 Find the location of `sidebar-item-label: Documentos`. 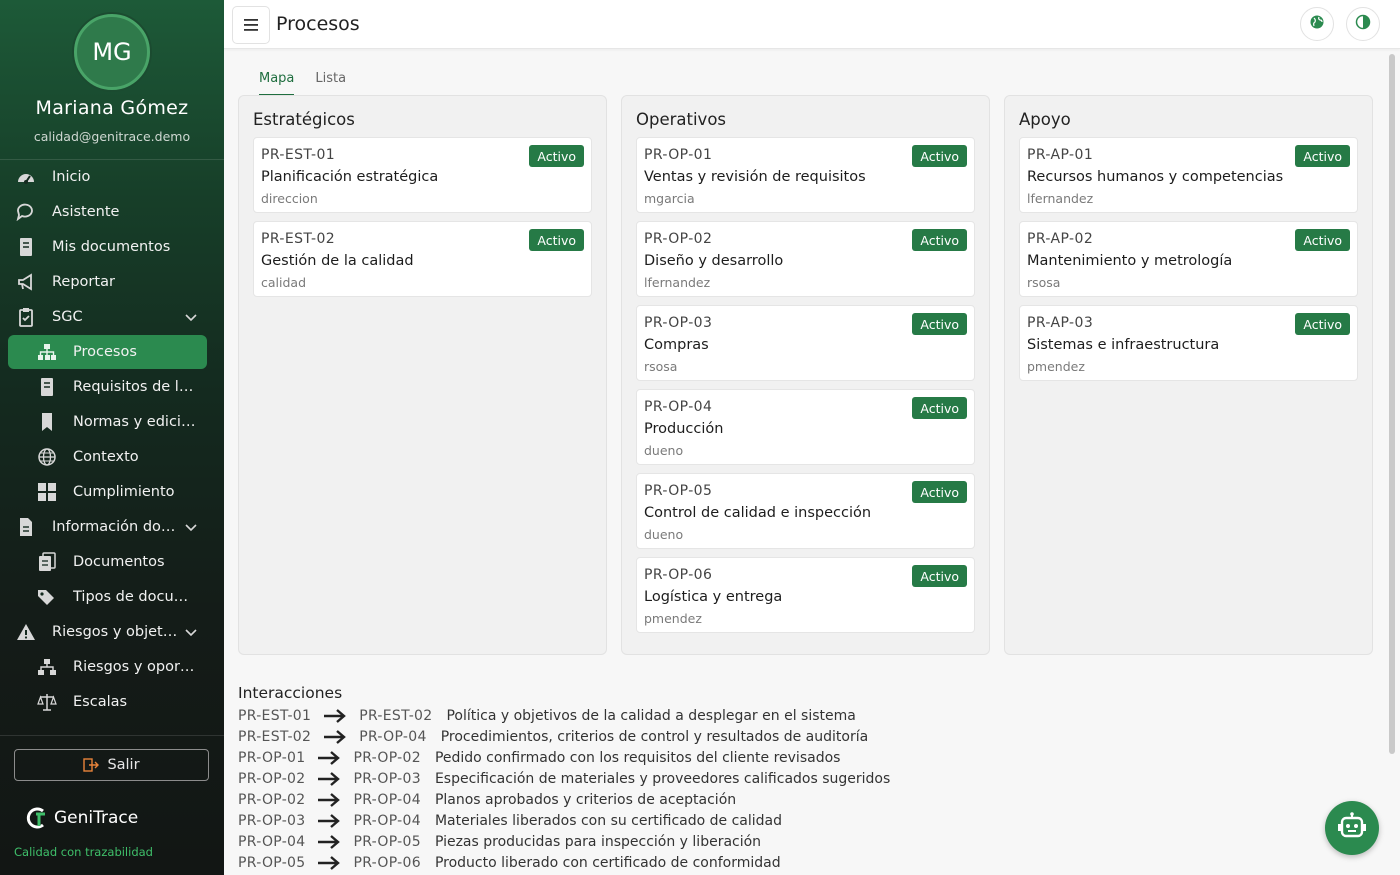

sidebar-item-label: Documentos is located at coordinates (119, 562).